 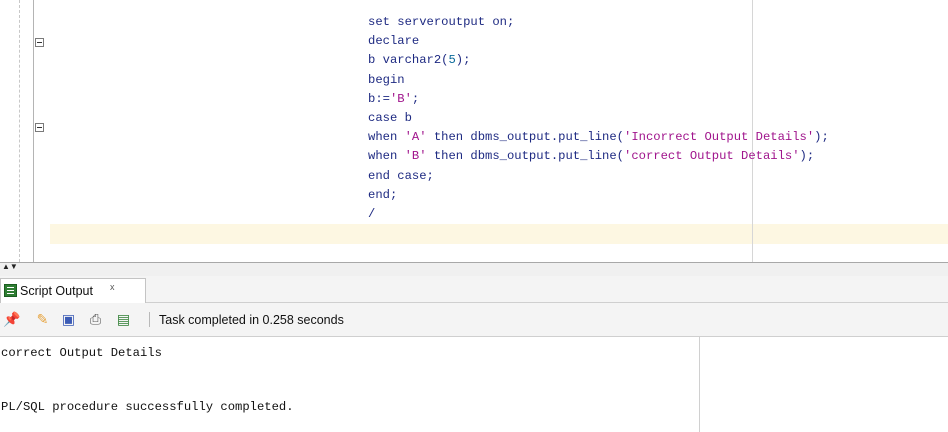 What do you see at coordinates (401, 175) in the screenshot?
I see `code-token: end case;` at bounding box center [401, 175].